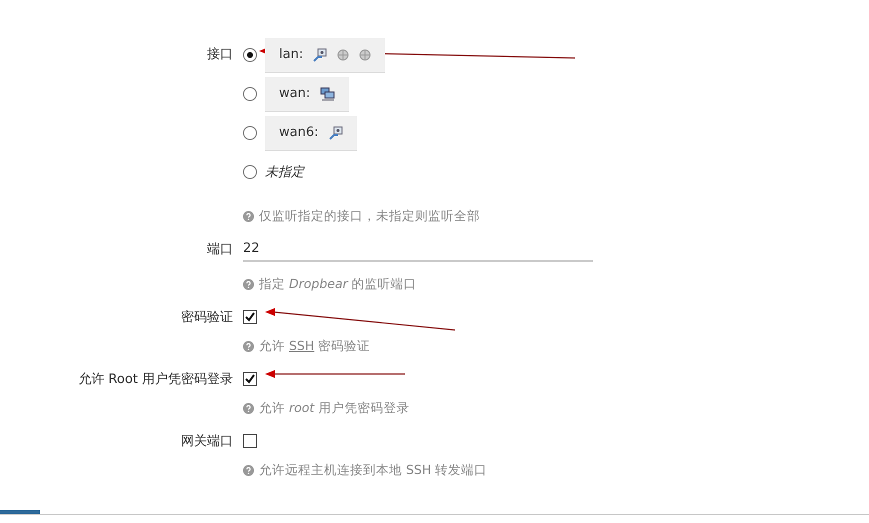  I want to click on hint-text: 仅监听指定的接口，未指定则监听全部, so click(369, 216).